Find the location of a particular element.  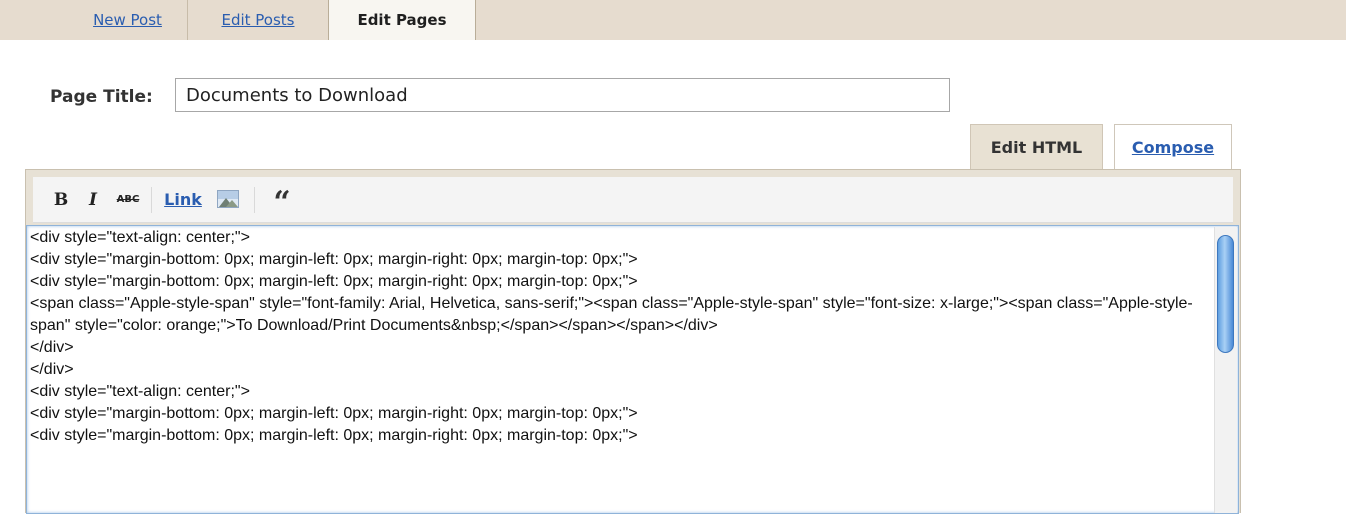

strikethrough-icon: ABC is located at coordinates (128, 199).